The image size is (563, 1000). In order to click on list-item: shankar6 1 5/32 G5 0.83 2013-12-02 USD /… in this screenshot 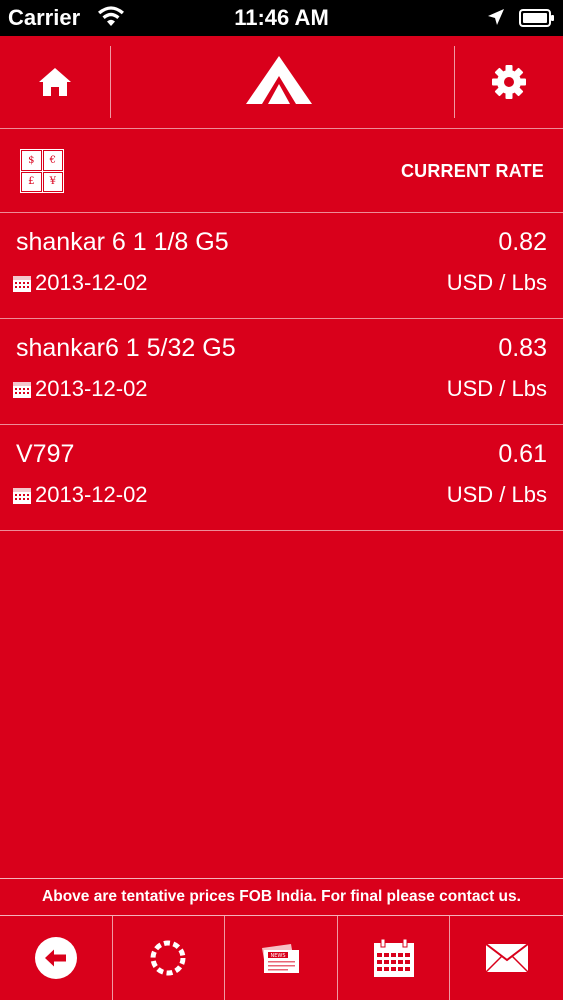, I will do `click(281, 372)`.